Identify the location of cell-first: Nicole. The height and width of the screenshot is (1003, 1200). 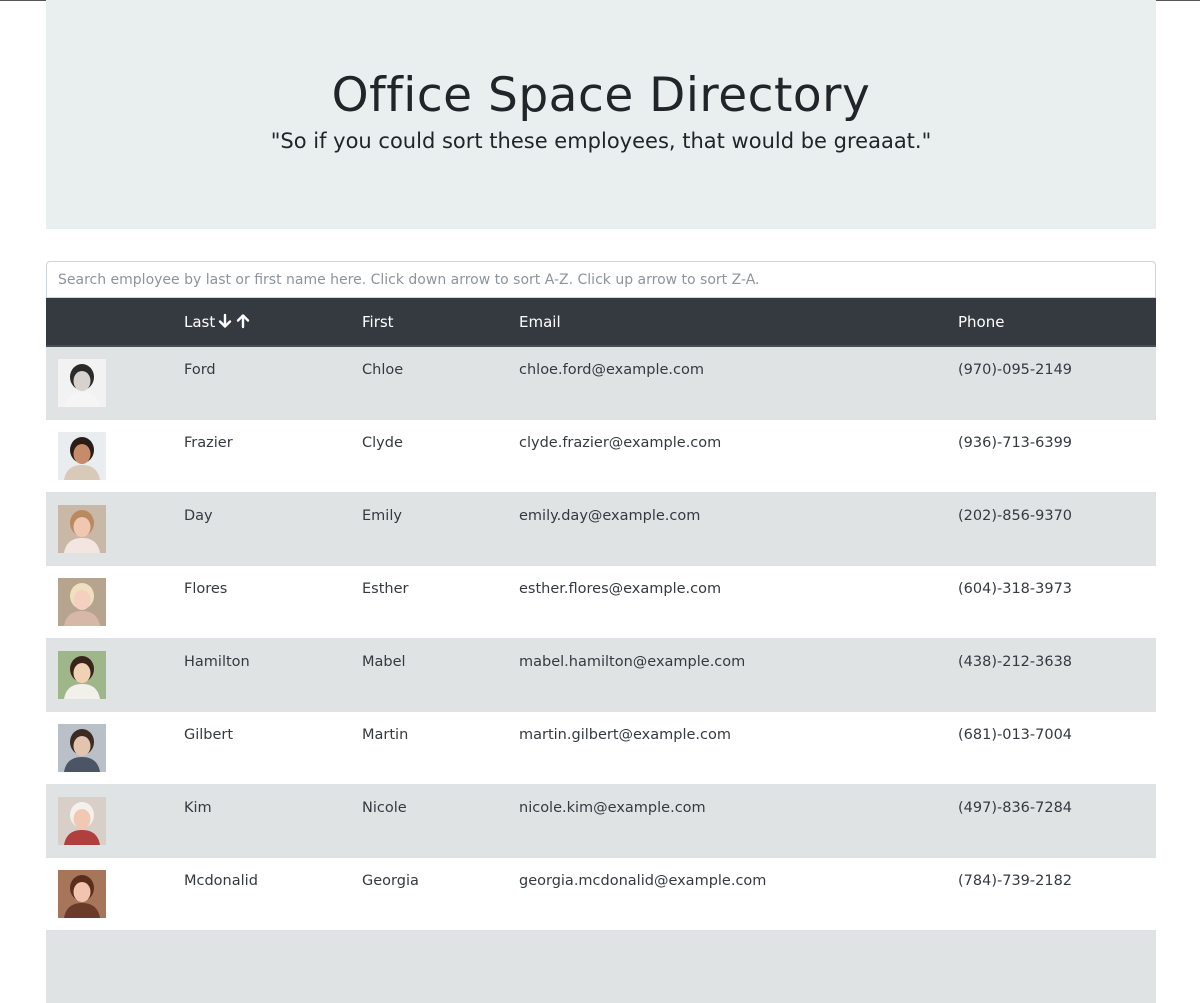
(384, 807).